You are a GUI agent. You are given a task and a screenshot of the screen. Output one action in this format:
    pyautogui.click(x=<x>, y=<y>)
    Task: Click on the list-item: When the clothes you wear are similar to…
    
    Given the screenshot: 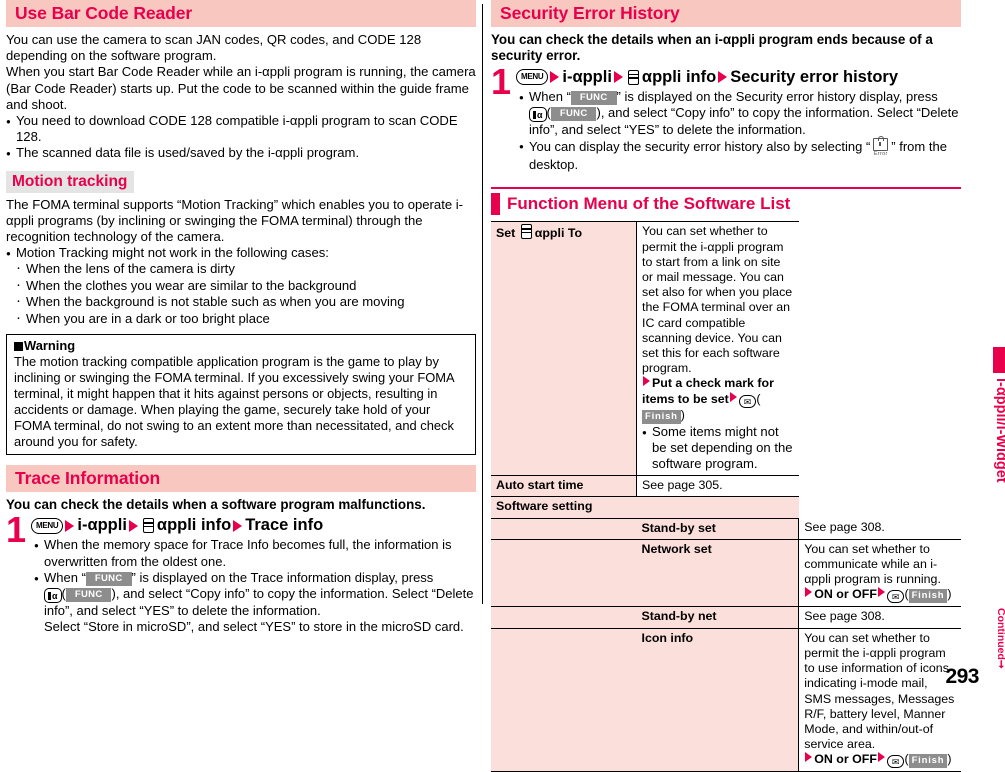 What is the action you would take?
    pyautogui.click(x=245, y=285)
    